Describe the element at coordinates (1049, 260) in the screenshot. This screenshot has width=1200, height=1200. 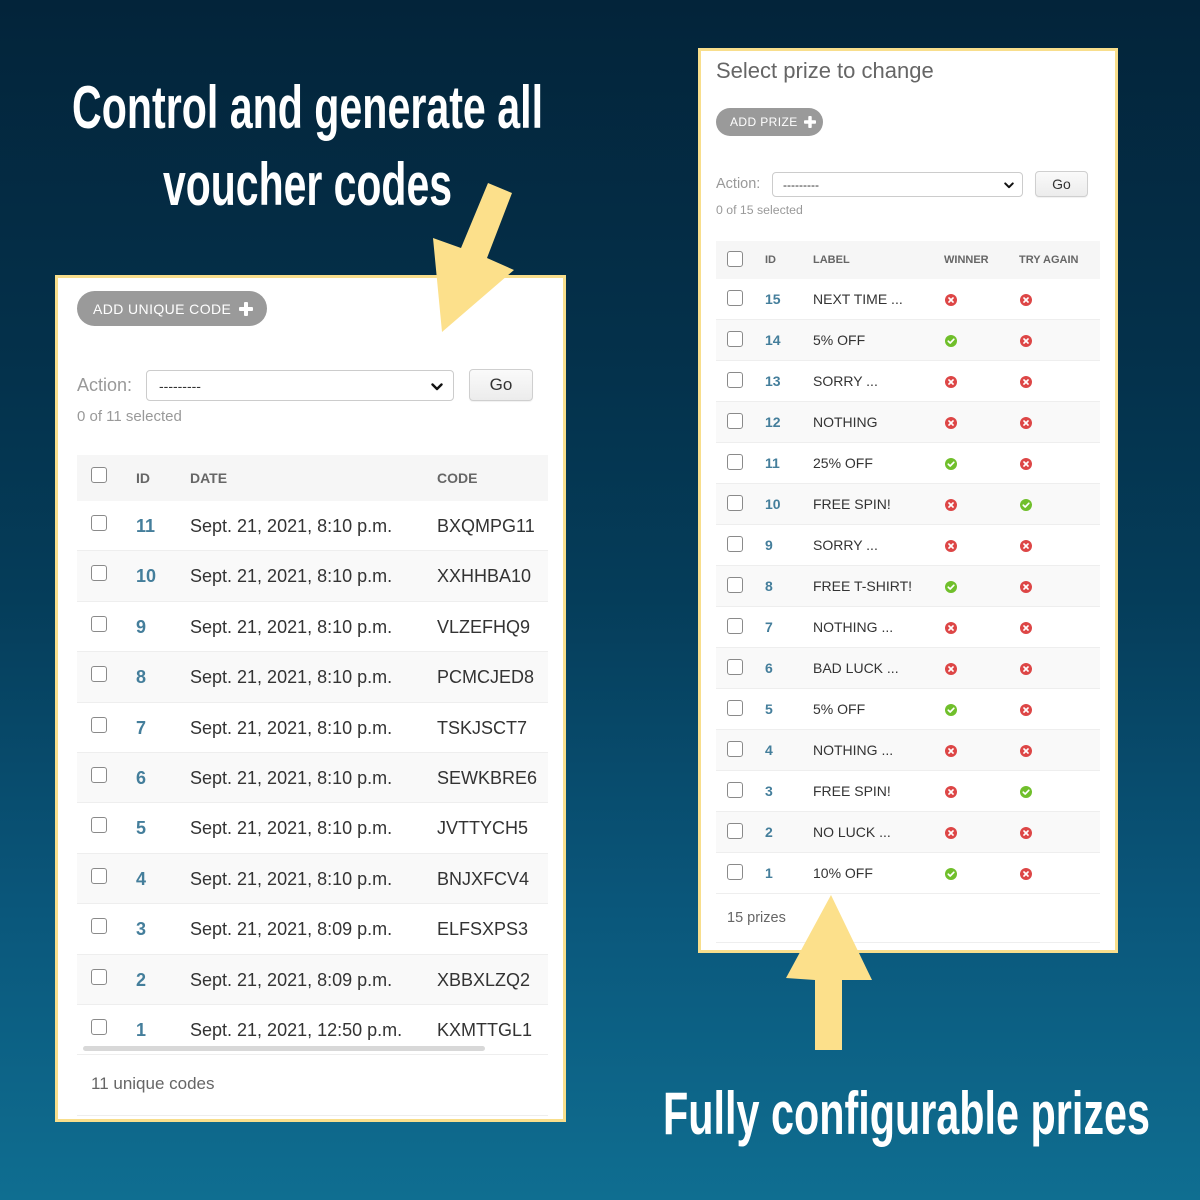
I see `column-header-try-again: TRY AGAIN` at that location.